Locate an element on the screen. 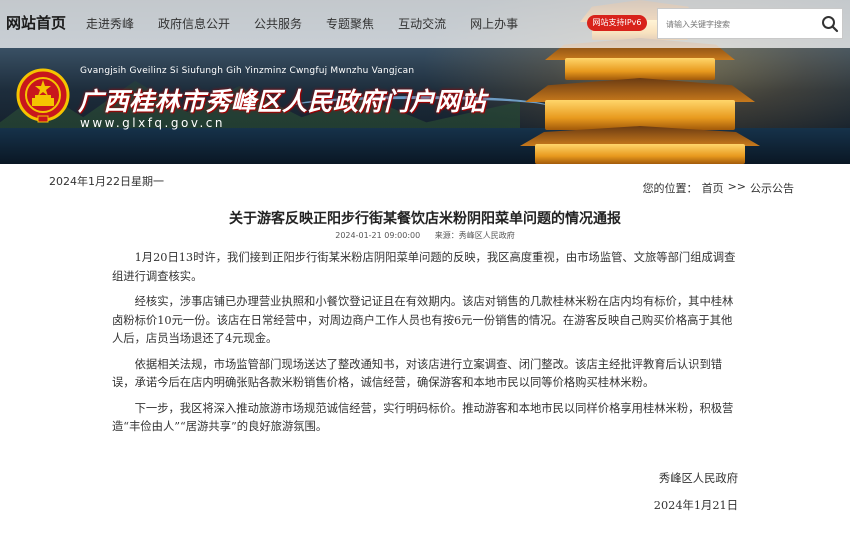  article-source: 来源：秀峰区人民政府 is located at coordinates (475, 235).